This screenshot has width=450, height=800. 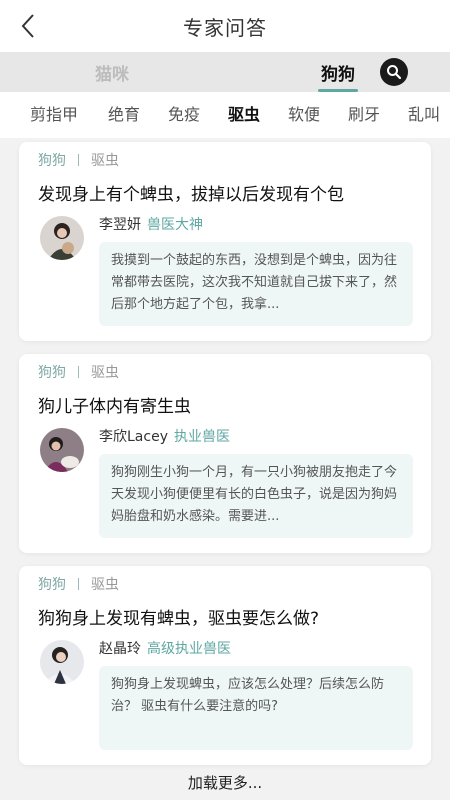 I want to click on category-tab-deworm: 驱虫, so click(x=244, y=115).